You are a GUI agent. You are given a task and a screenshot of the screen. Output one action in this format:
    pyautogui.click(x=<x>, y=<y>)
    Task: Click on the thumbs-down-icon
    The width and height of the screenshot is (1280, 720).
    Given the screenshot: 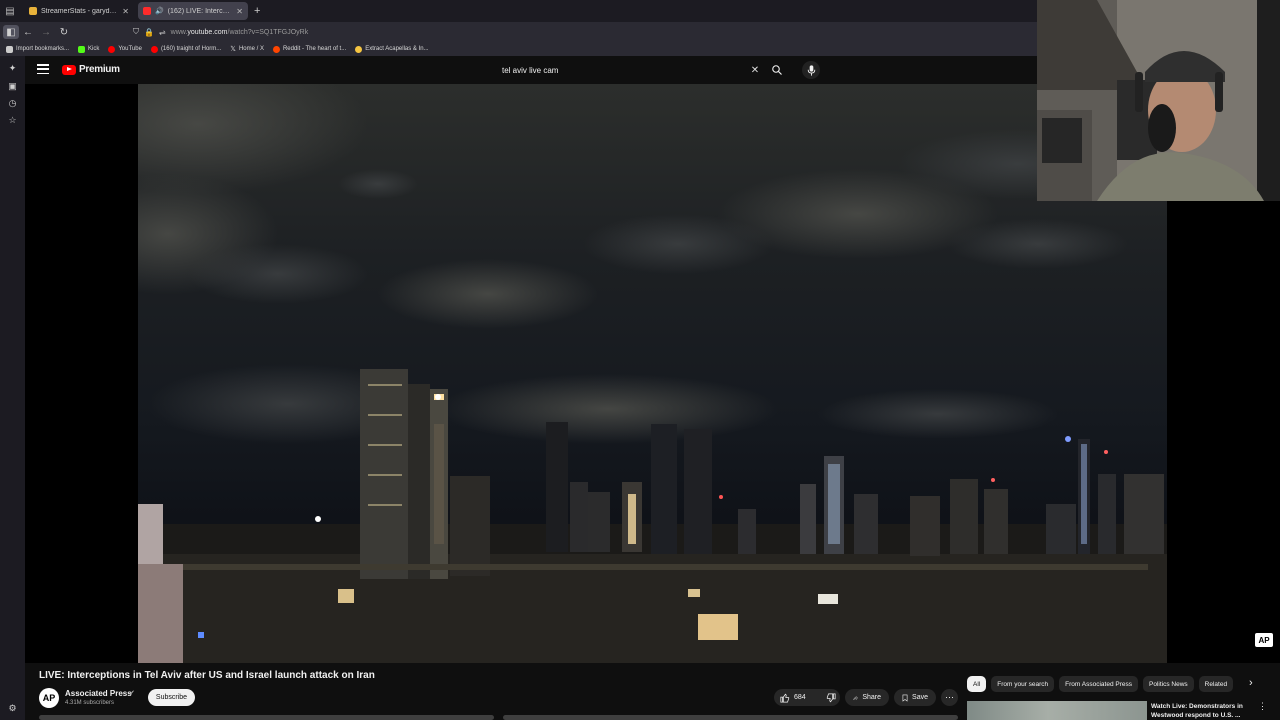 What is the action you would take?
    pyautogui.click(x=831, y=697)
    